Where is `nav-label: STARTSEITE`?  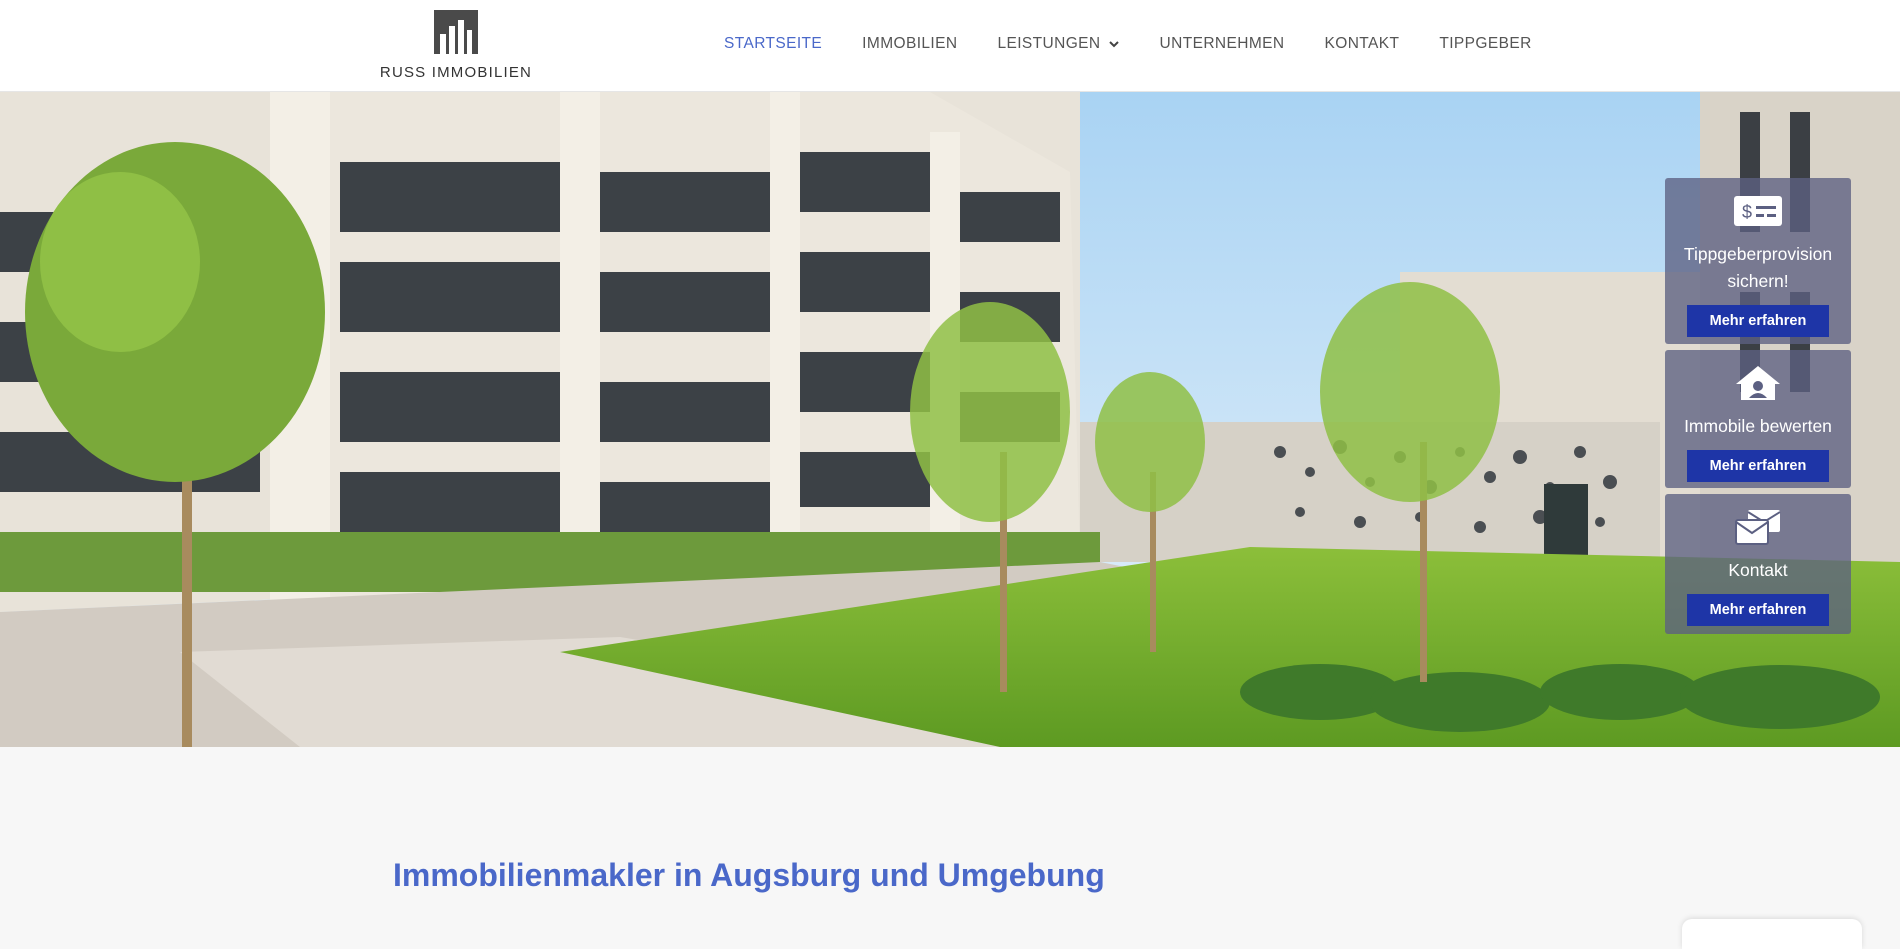 nav-label: STARTSEITE is located at coordinates (773, 43).